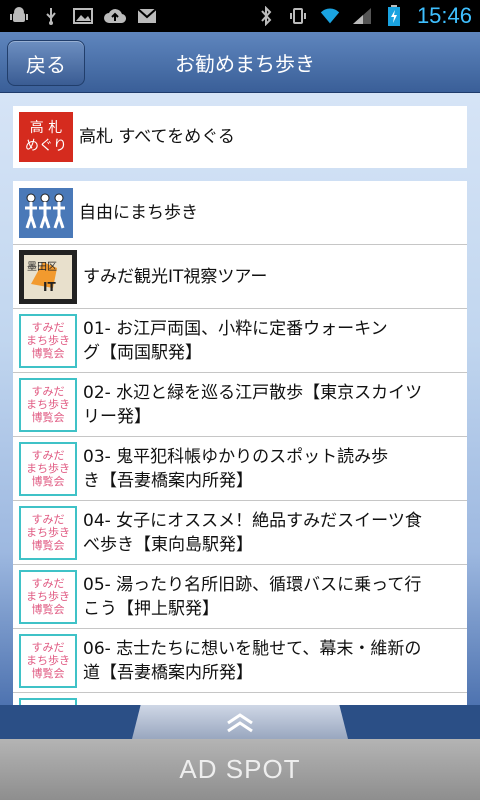 This screenshot has width=480, height=800. Describe the element at coordinates (240, 769) in the screenshot. I see `ad-banner: AD SPOT` at that location.